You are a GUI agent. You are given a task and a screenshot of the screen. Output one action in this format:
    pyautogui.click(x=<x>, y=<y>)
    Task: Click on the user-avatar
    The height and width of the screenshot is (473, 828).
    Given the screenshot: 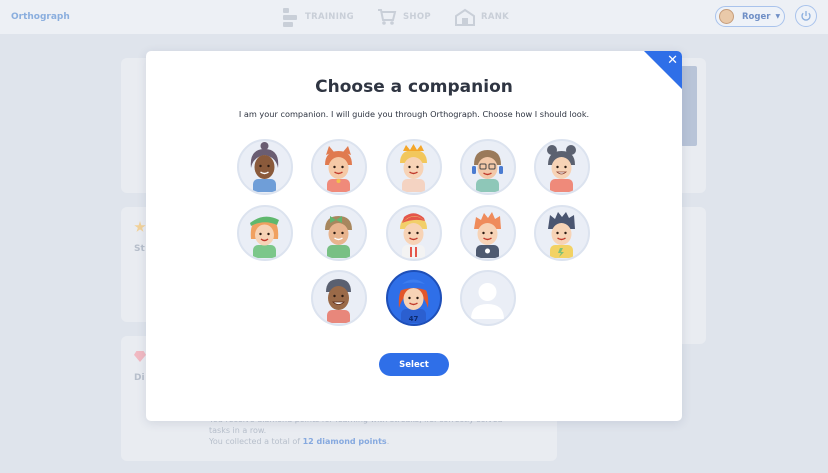 What is the action you would take?
    pyautogui.click(x=726, y=16)
    